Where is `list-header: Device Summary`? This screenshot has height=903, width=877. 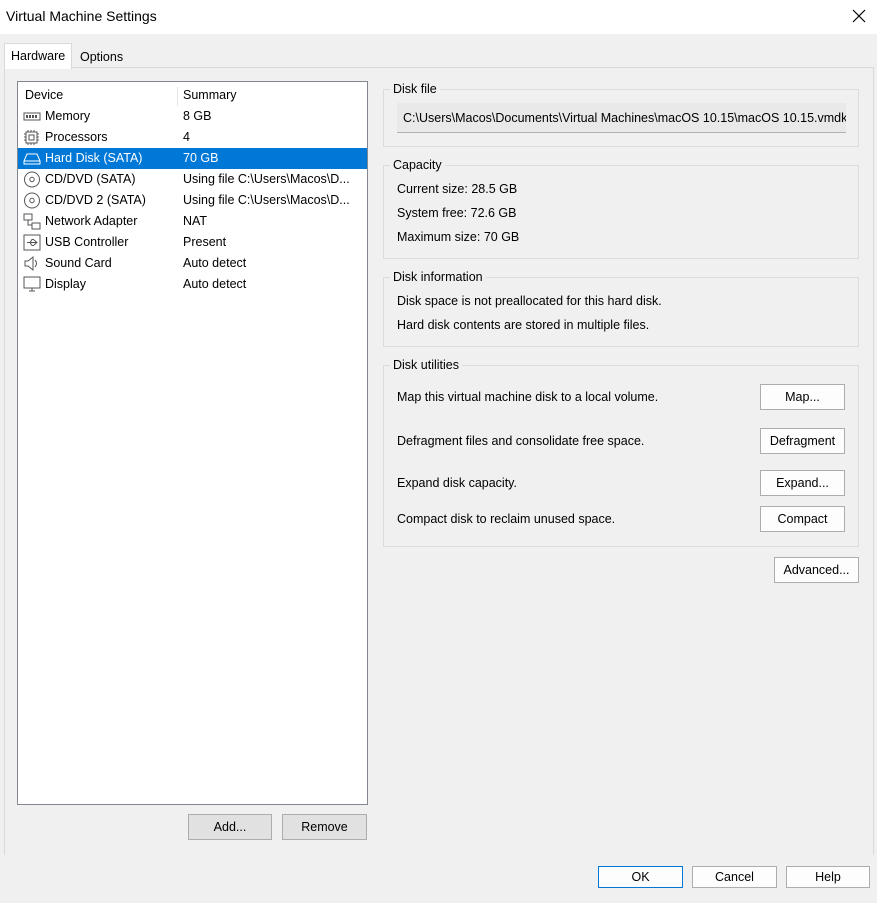
list-header: Device Summary is located at coordinates (192, 95).